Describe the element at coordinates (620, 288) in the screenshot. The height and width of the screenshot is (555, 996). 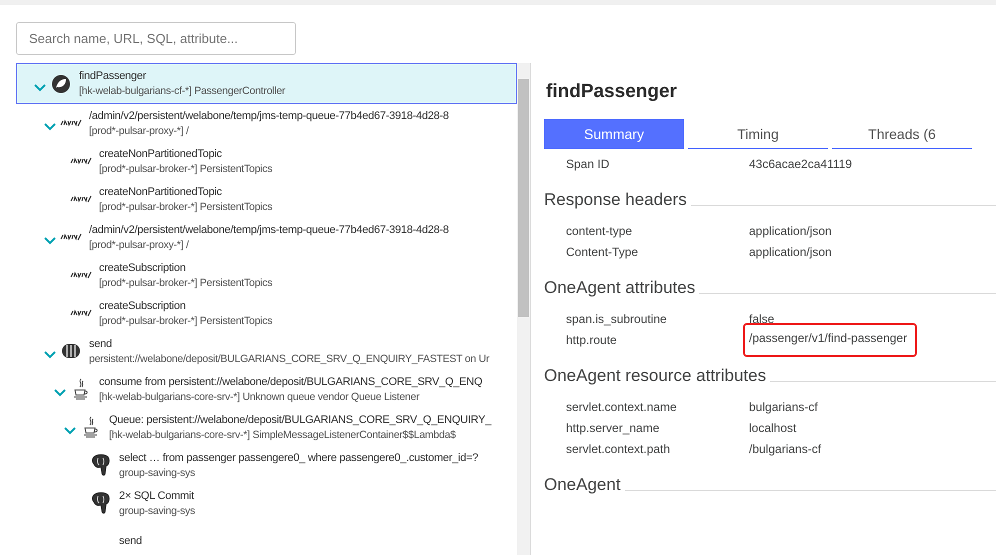
I see `section-heading: OneAgent attributes` at that location.